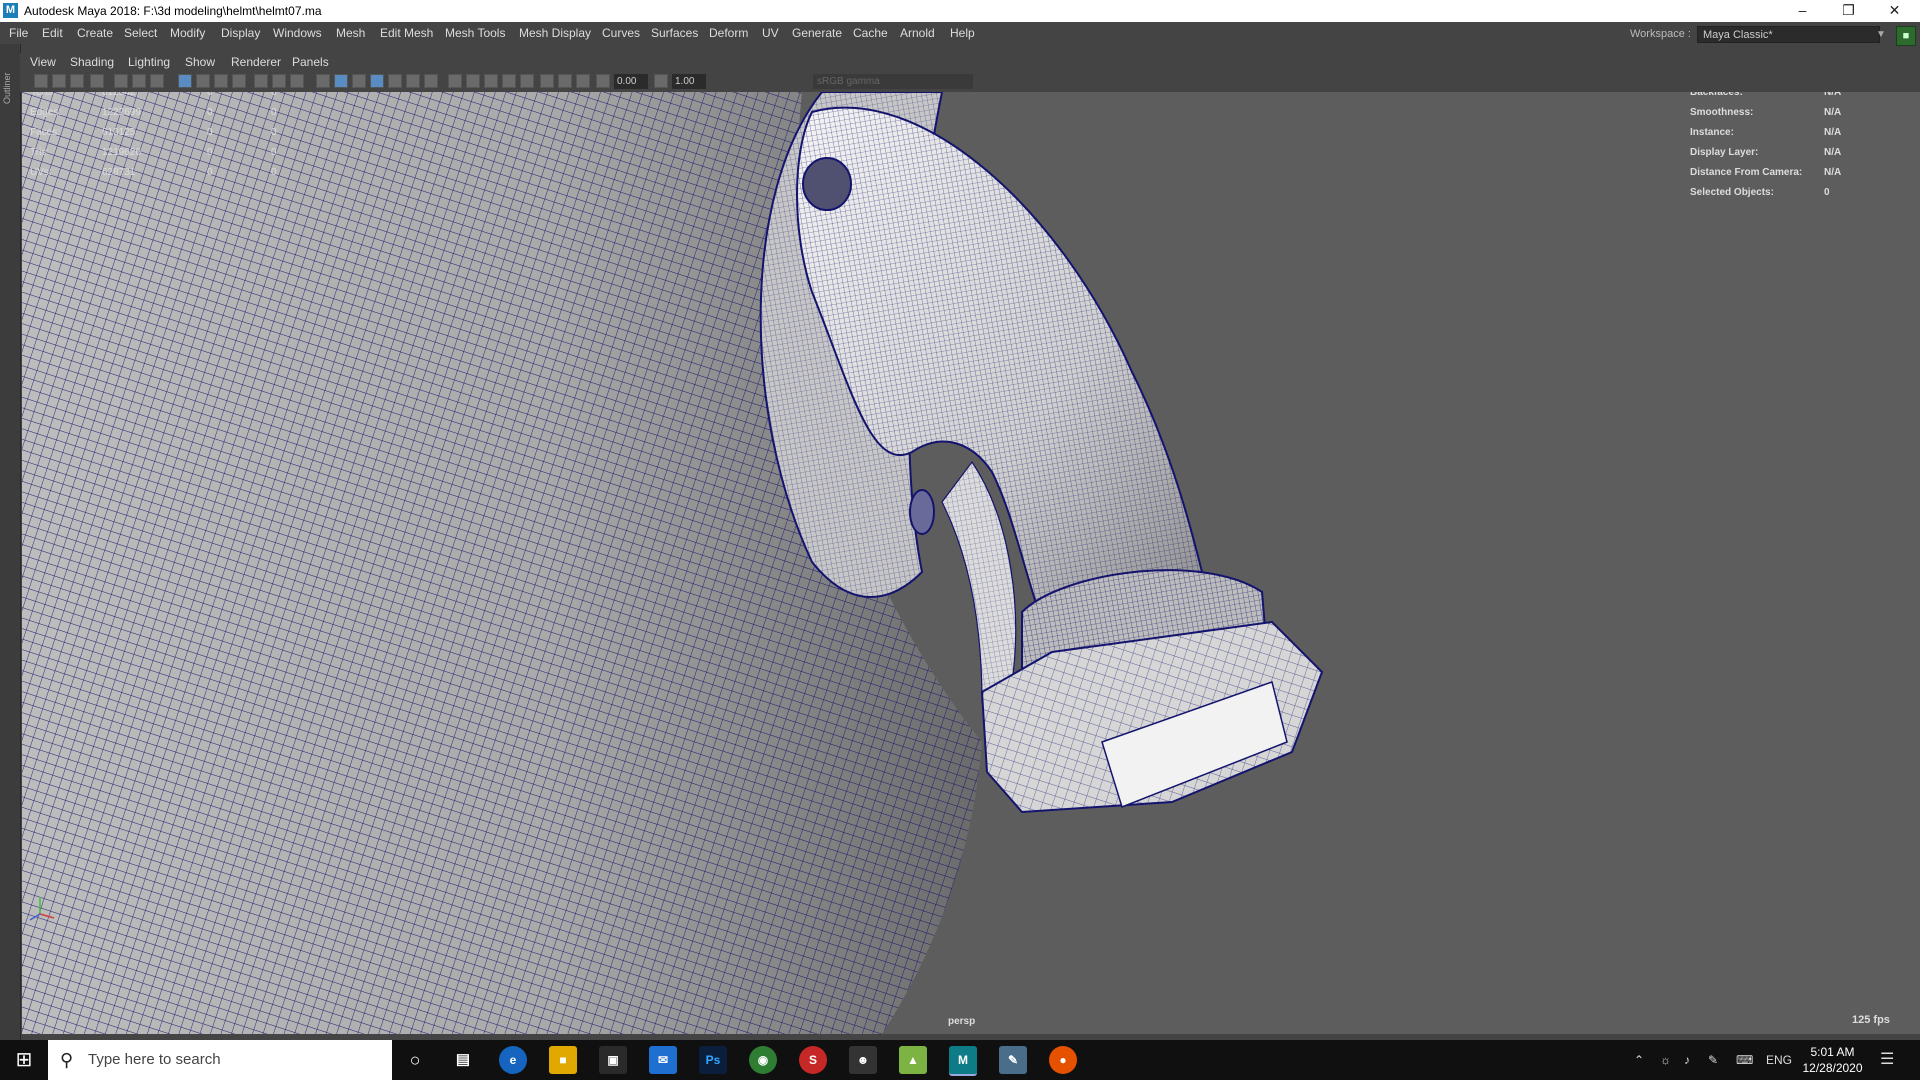  Describe the element at coordinates (913, 1060) in the screenshot. I see `image-viewer-icon: ▲` at that location.